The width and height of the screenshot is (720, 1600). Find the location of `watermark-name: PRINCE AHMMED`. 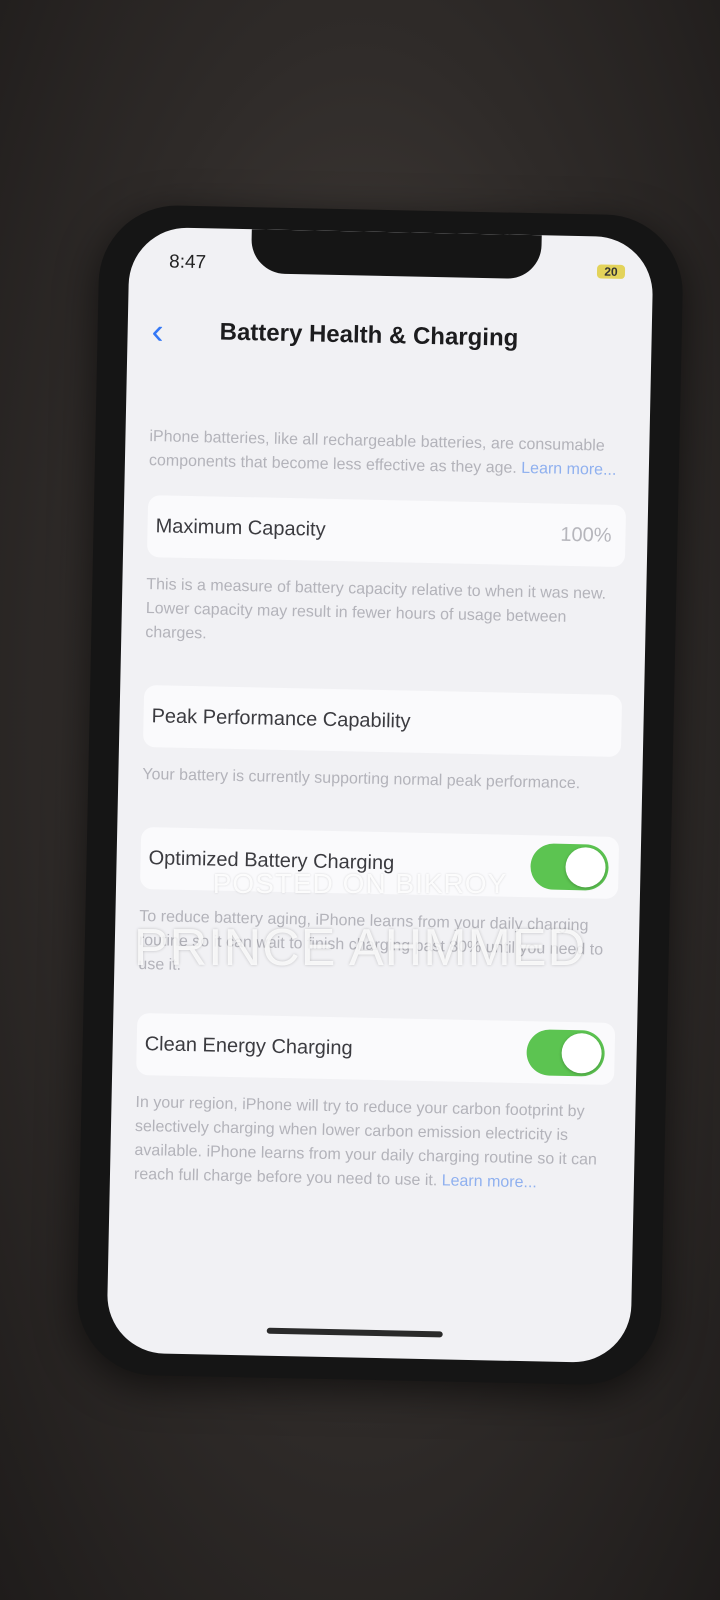

watermark-name: PRINCE AHMMED is located at coordinates (360, 948).